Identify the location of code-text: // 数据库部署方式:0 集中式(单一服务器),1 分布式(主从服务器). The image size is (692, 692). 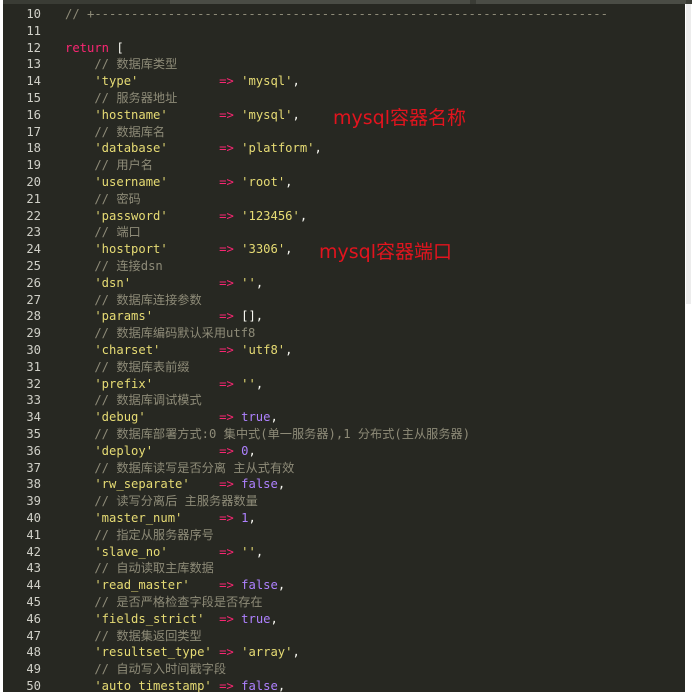
(267, 434).